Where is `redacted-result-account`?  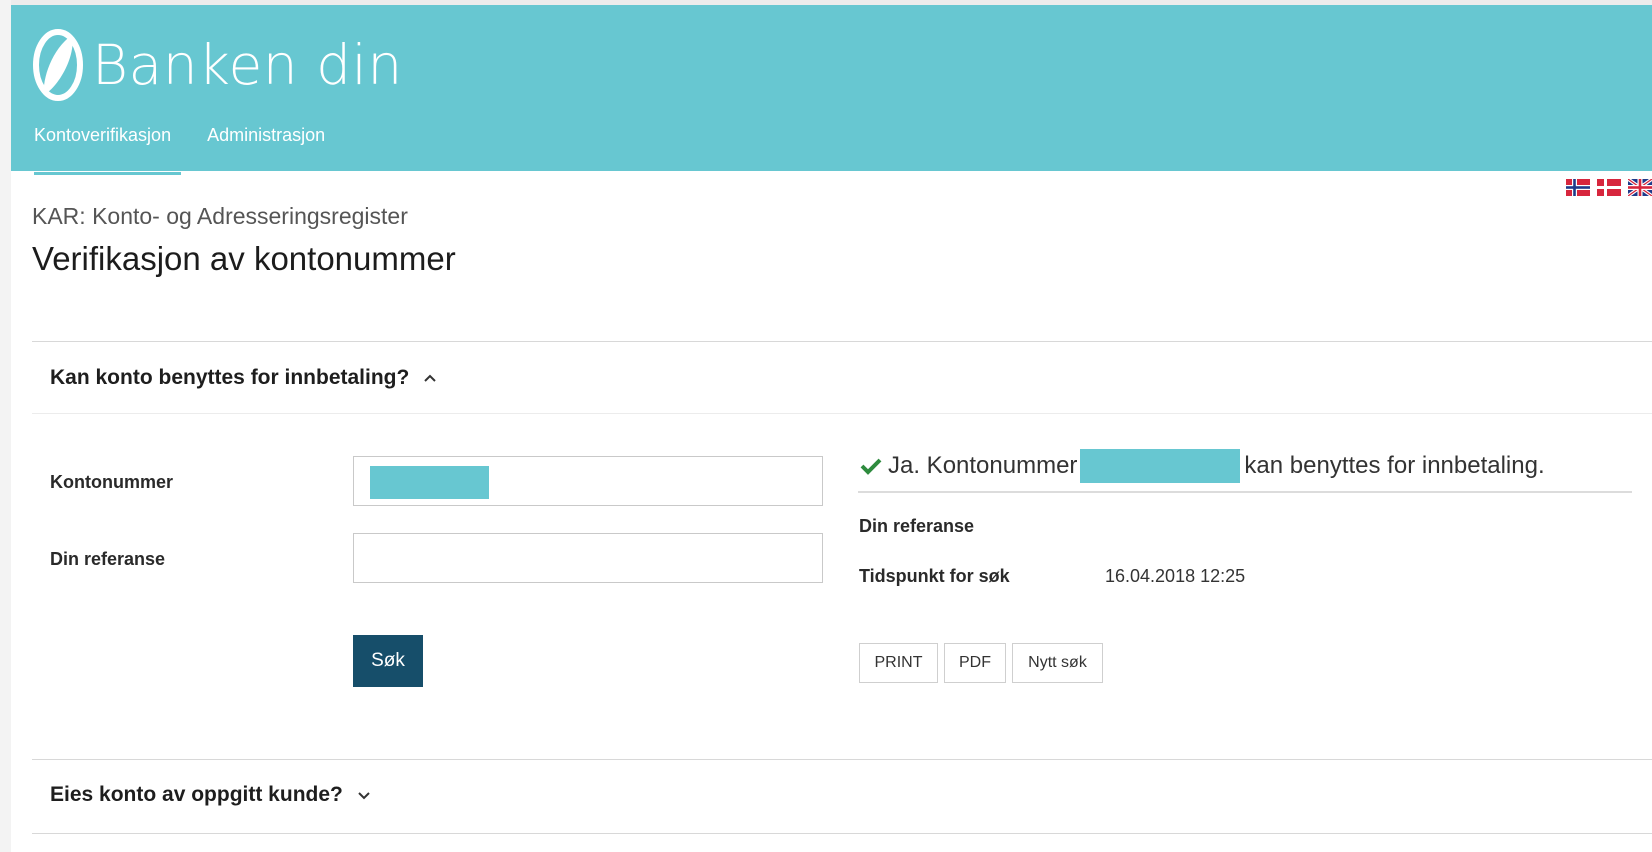 redacted-result-account is located at coordinates (1160, 466).